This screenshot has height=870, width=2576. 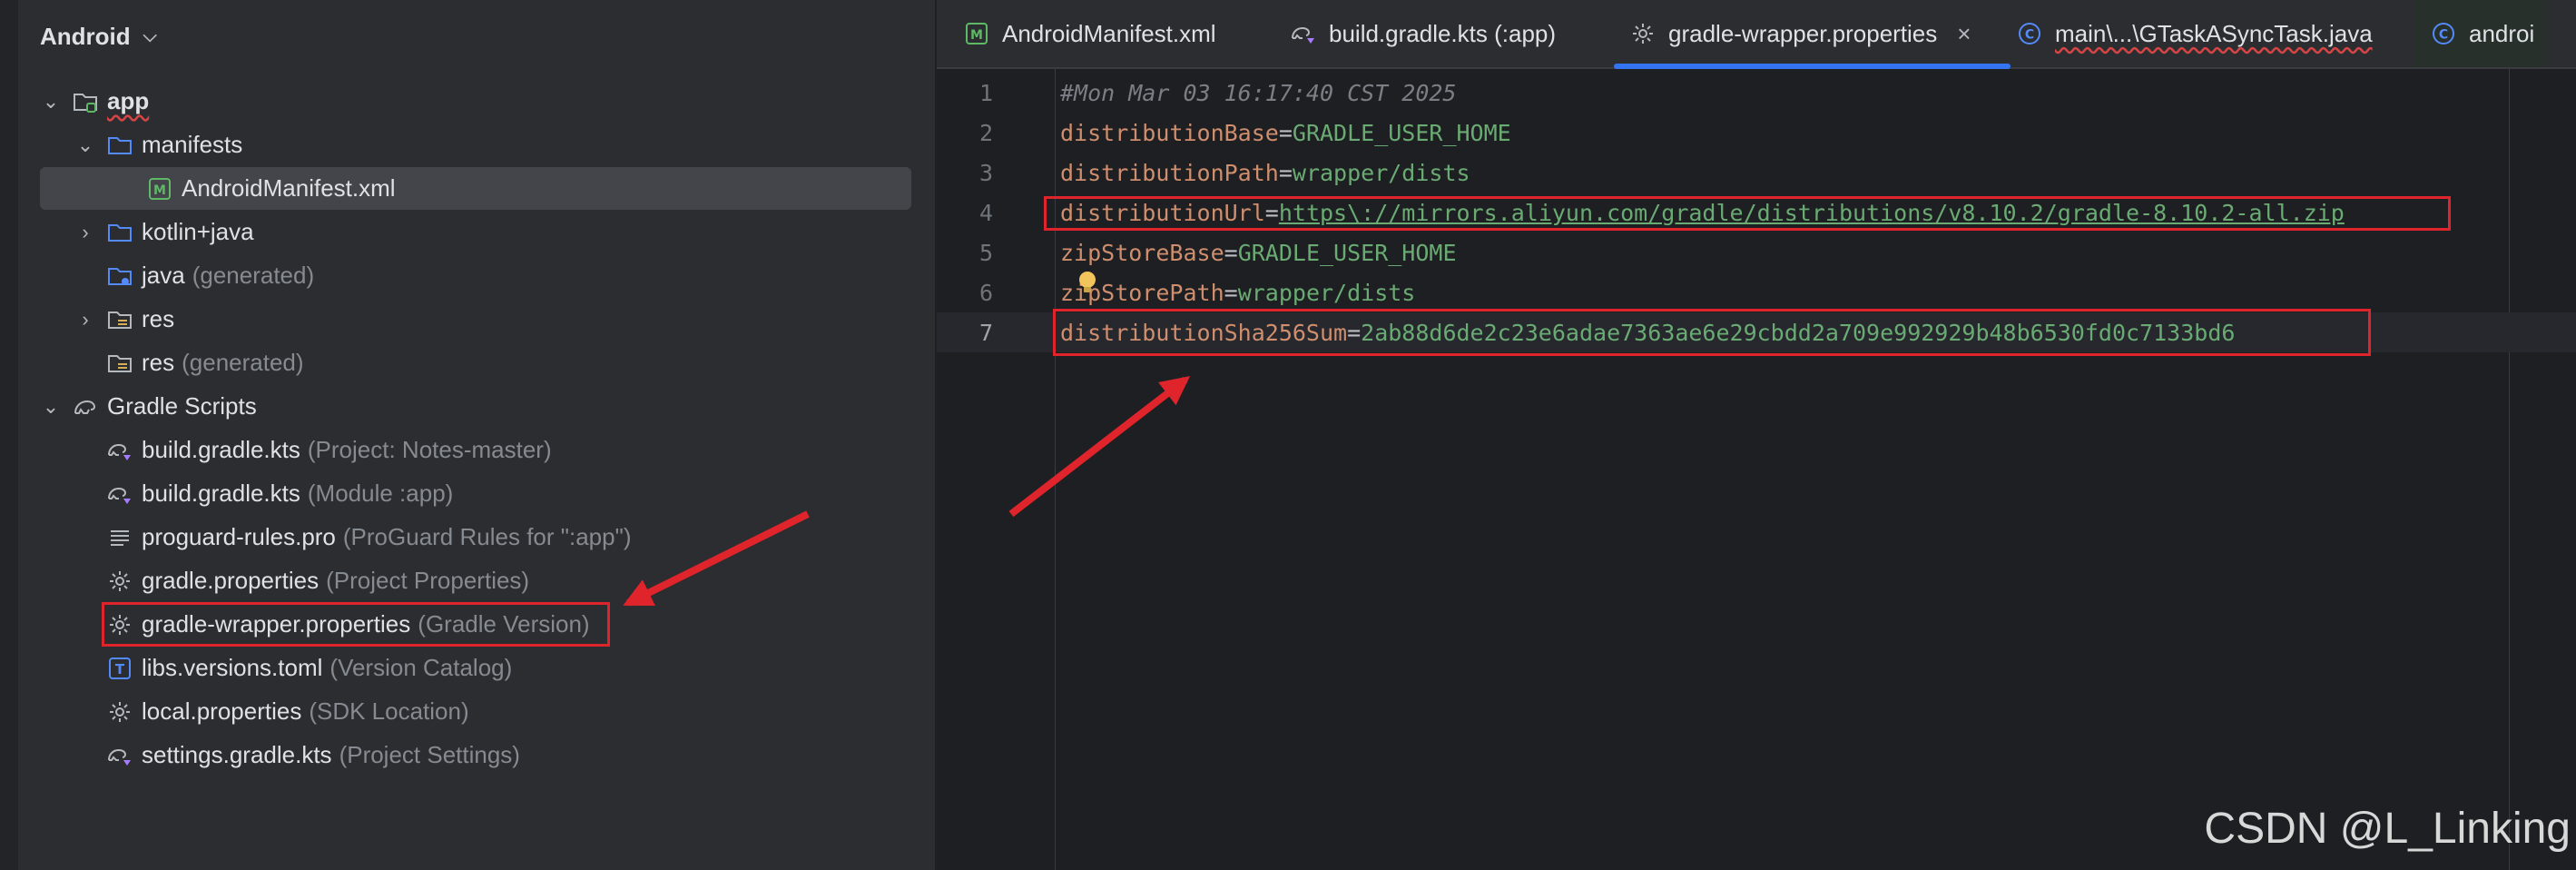 What do you see at coordinates (192, 144) in the screenshot?
I see `tree-item-label: manifests` at bounding box center [192, 144].